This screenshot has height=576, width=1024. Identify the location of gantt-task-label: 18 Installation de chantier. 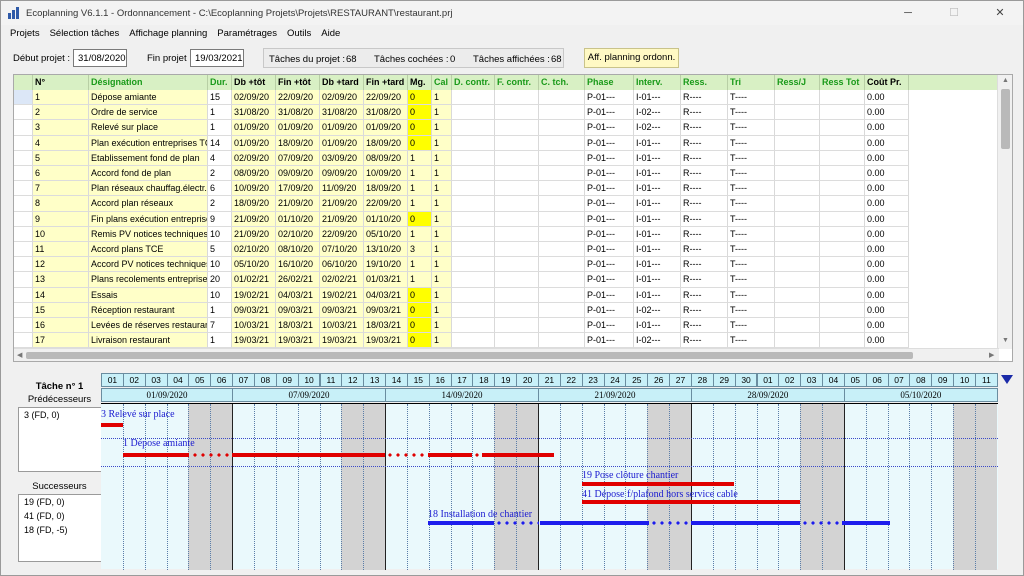
(480, 514).